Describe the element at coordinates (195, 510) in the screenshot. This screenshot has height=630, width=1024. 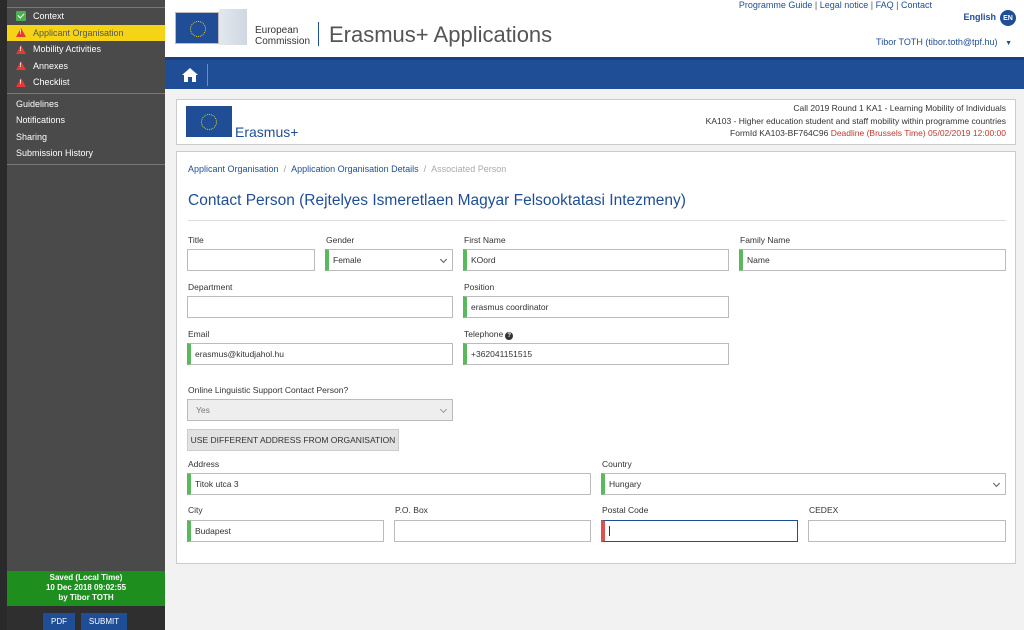
I see `city-label: City` at that location.